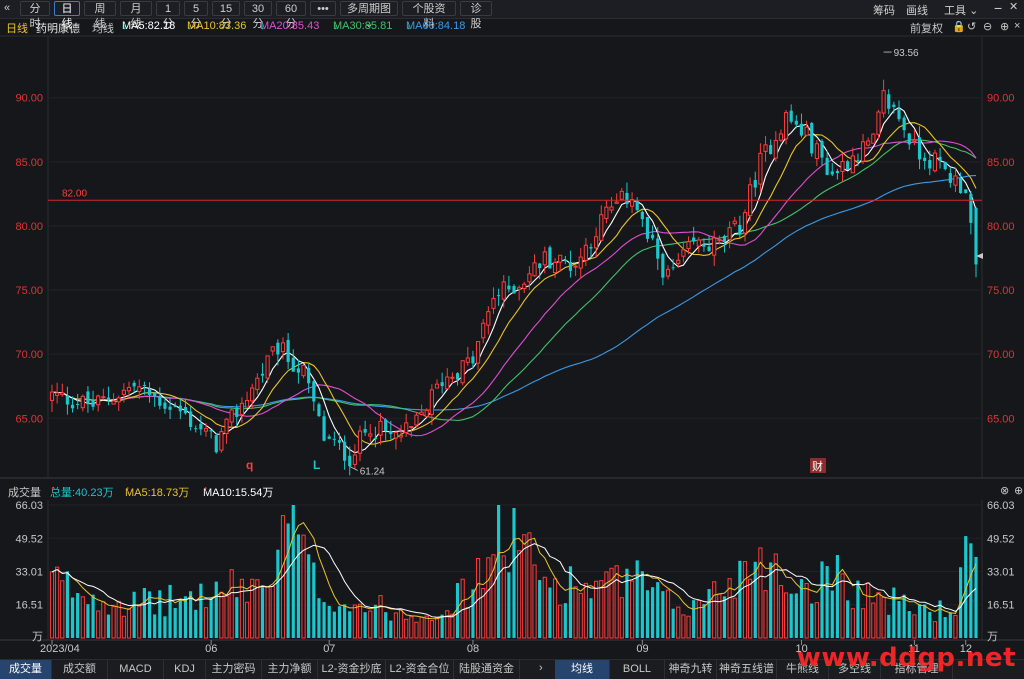 The width and height of the screenshot is (1024, 679). What do you see at coordinates (352, 669) in the screenshot?
I see `indicator-tab-6: L2-资金抄底` at bounding box center [352, 669].